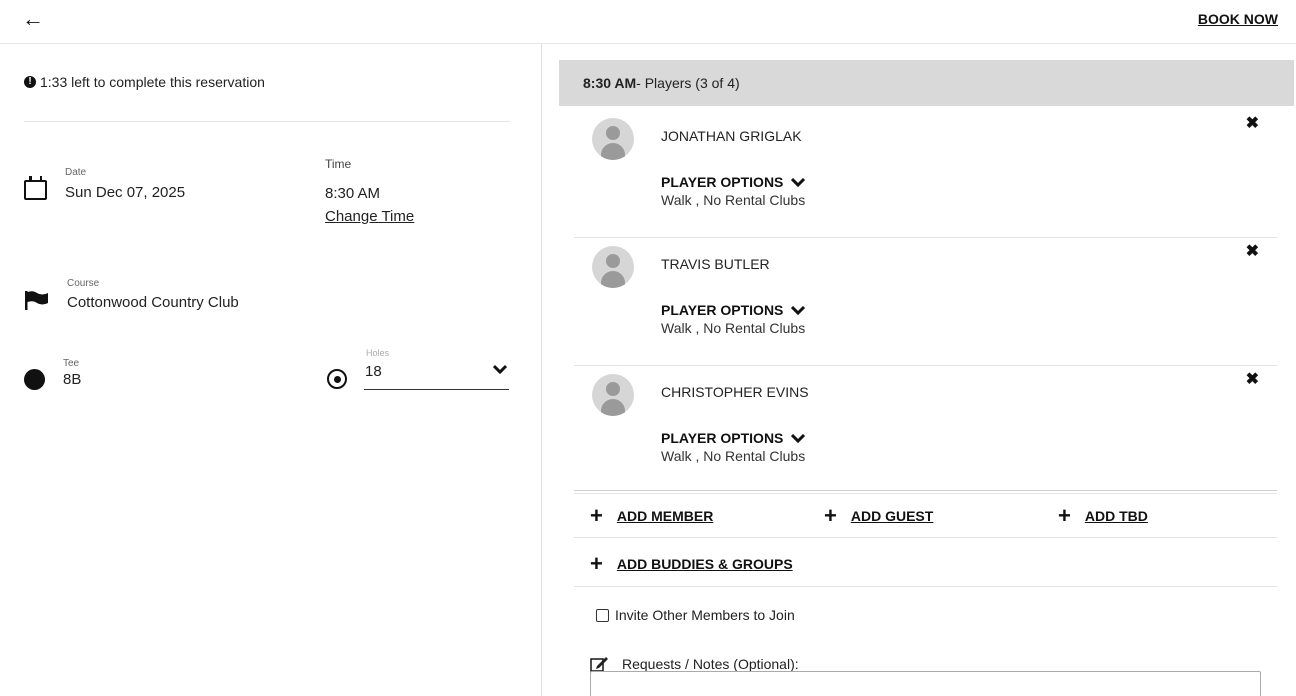 This screenshot has height=696, width=1296. What do you see at coordinates (30, 82) in the screenshot?
I see `info-icon: !` at bounding box center [30, 82].